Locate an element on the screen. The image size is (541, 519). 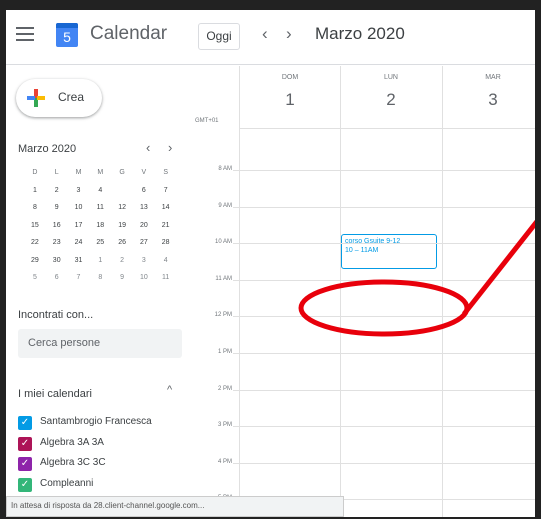
calendar-list-item: ✓ Algebra 3C 3C is located at coordinates (103, 464).